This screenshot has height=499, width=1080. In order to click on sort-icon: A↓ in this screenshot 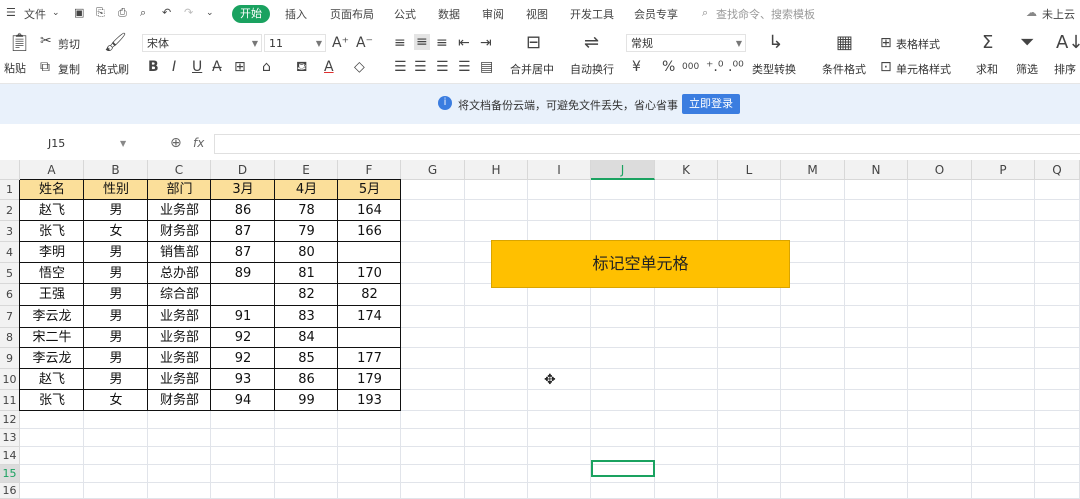, I will do `click(1068, 43)`.